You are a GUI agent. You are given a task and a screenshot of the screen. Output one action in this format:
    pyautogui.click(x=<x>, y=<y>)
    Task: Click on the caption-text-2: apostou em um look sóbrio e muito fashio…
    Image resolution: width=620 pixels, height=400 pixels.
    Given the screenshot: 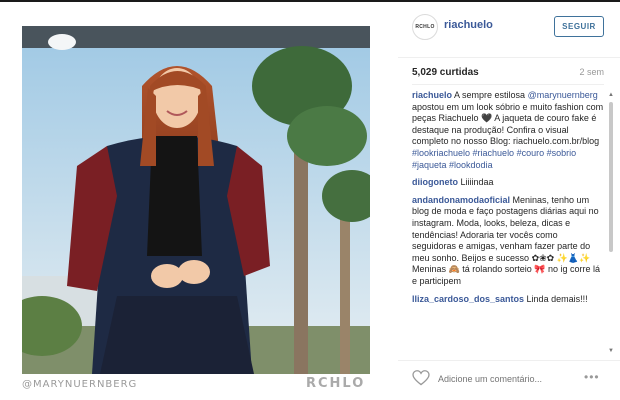 What is the action you would take?
    pyautogui.click(x=508, y=124)
    